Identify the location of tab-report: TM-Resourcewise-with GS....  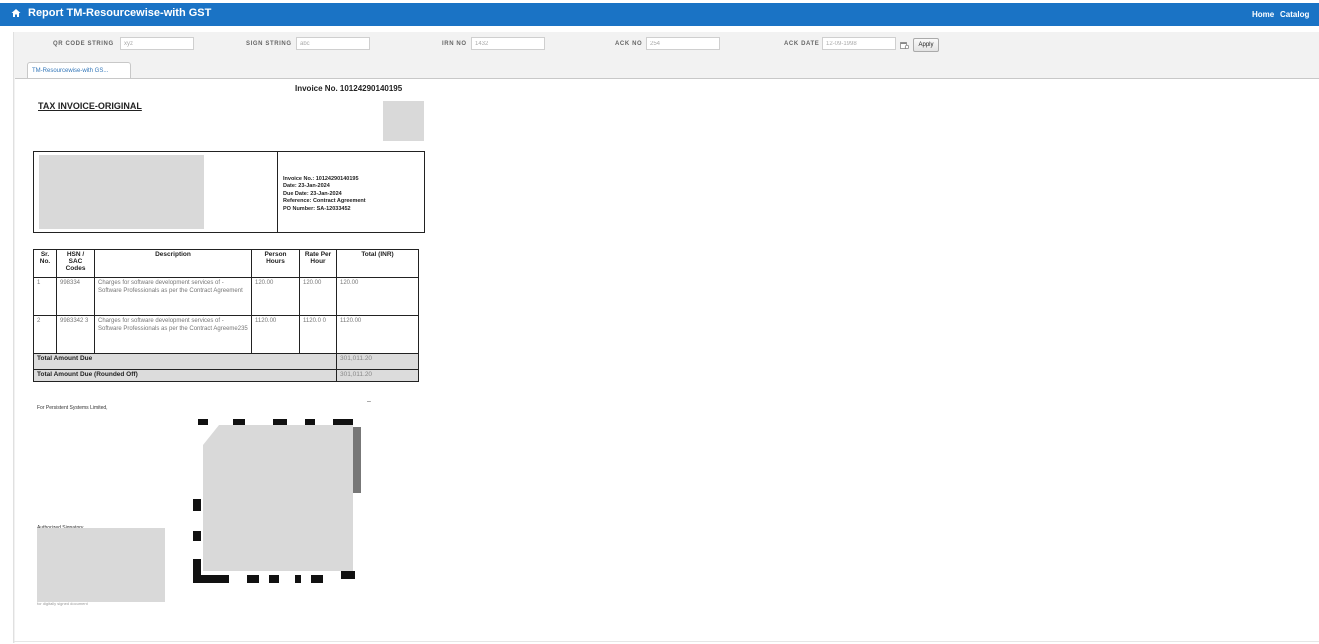
(79, 70).